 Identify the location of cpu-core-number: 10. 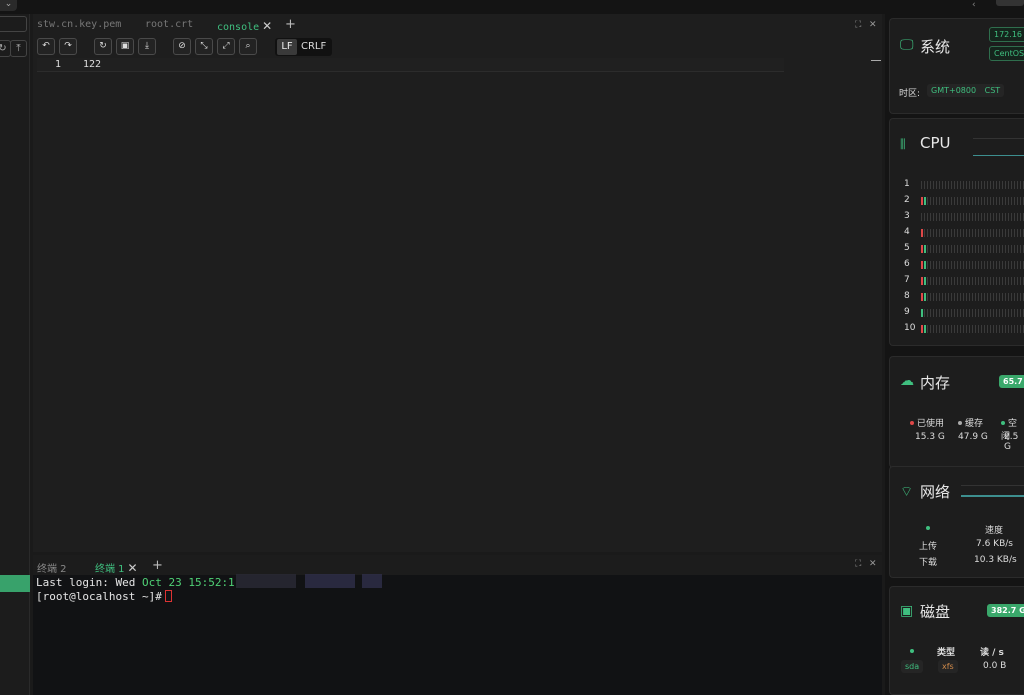
(910, 328).